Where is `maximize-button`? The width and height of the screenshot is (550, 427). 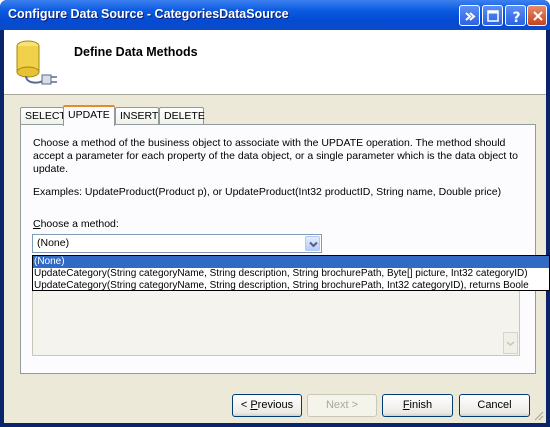
maximize-button is located at coordinates (492, 15).